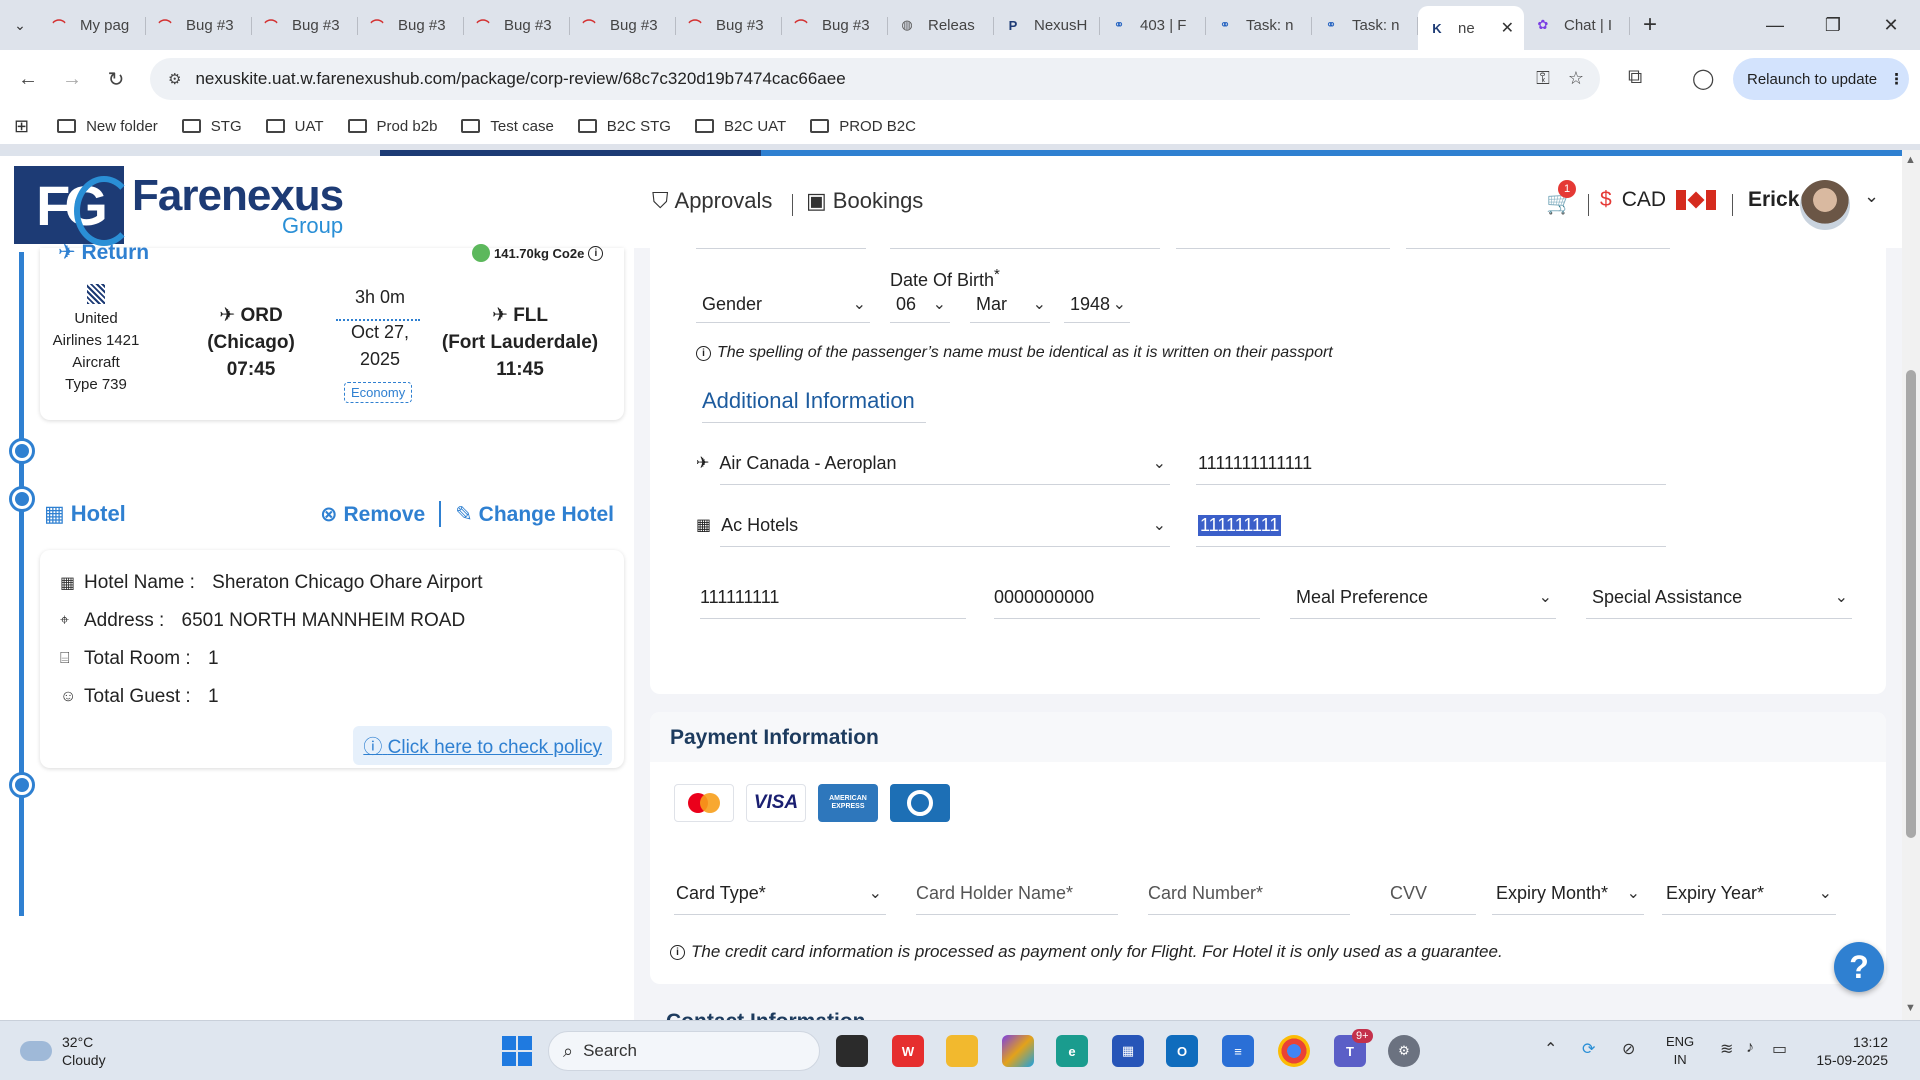 This screenshot has width=1920, height=1080. Describe the element at coordinates (740, 126) in the screenshot. I see `bookmark-folder: B2C UAT` at that location.